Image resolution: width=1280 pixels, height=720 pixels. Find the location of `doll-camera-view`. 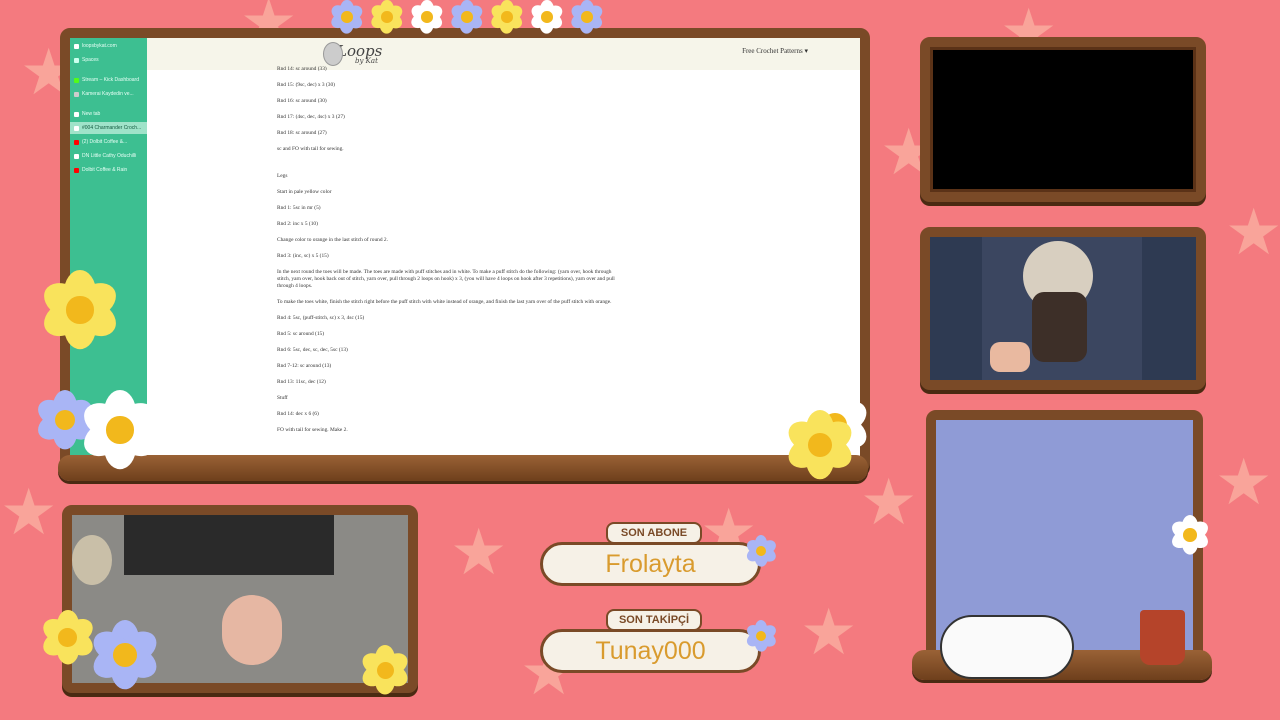

doll-camera-view is located at coordinates (1063, 308).